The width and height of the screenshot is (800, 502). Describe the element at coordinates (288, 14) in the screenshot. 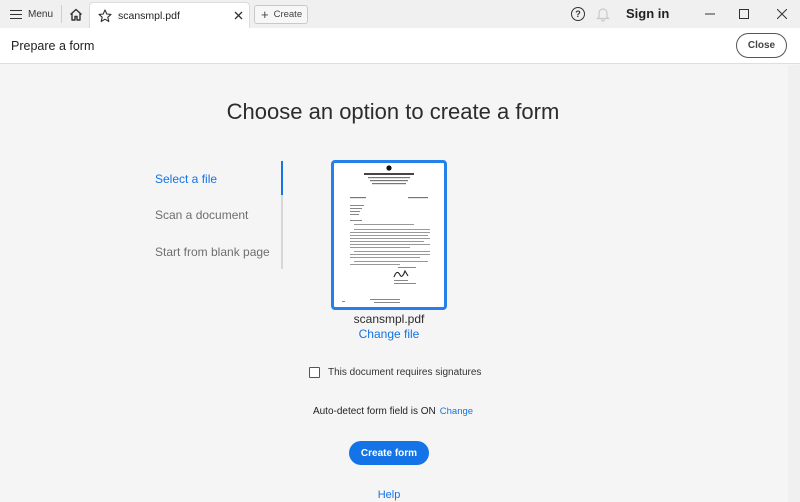

I see `create-tab-label: Create` at that location.